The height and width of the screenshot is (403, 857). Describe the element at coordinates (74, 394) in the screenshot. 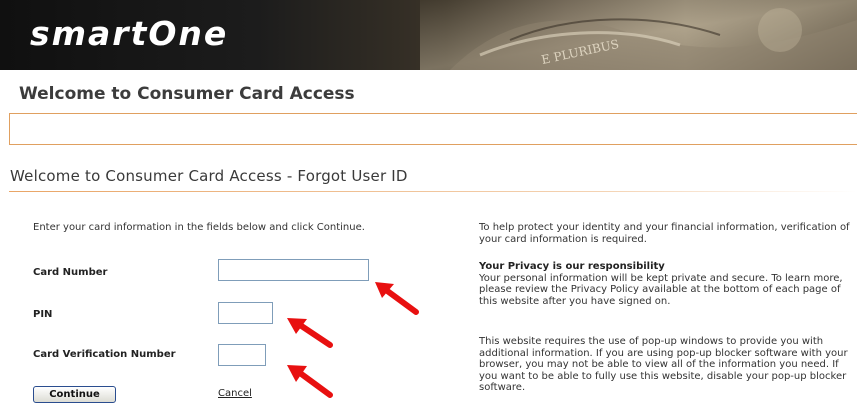

I see `continue-button: Continue` at that location.